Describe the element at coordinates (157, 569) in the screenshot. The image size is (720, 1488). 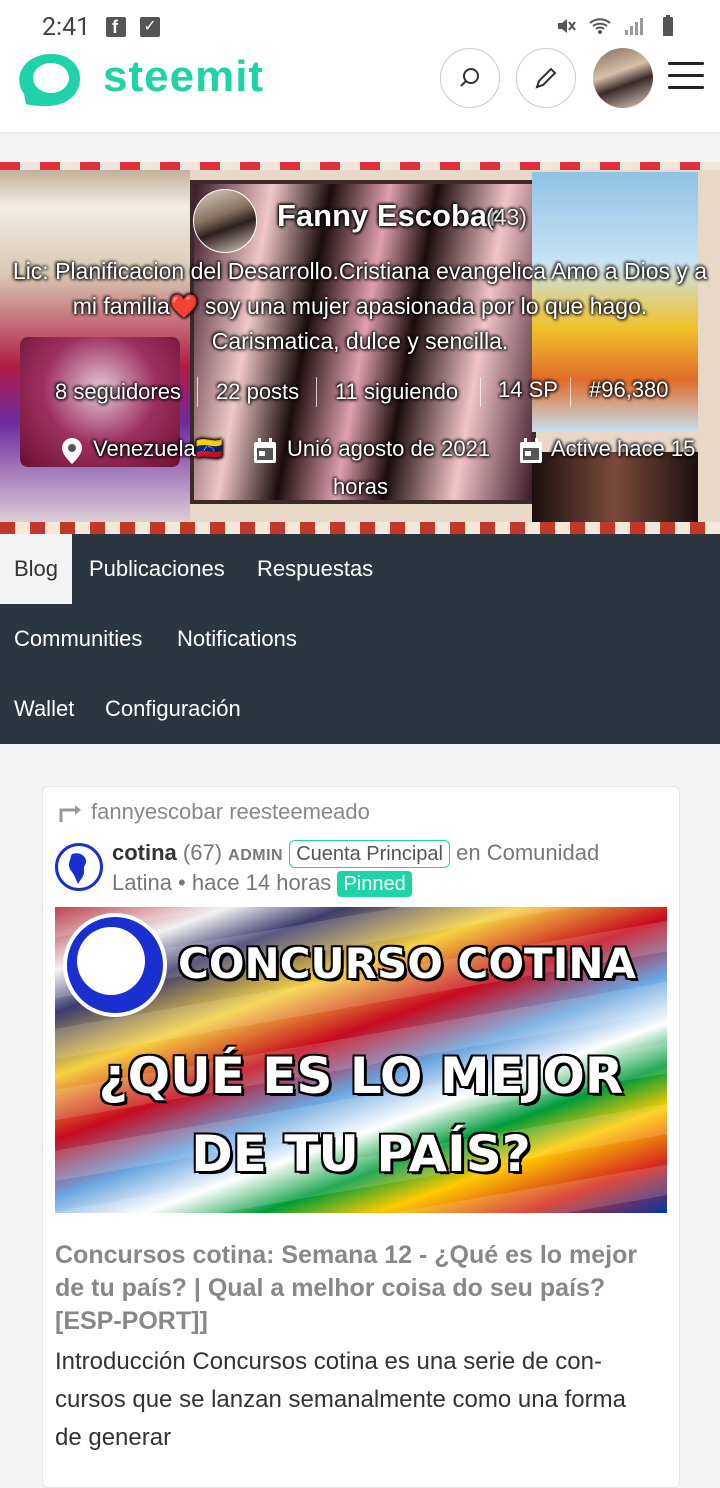
I see `tab-publicaciones: Publicaciones` at that location.